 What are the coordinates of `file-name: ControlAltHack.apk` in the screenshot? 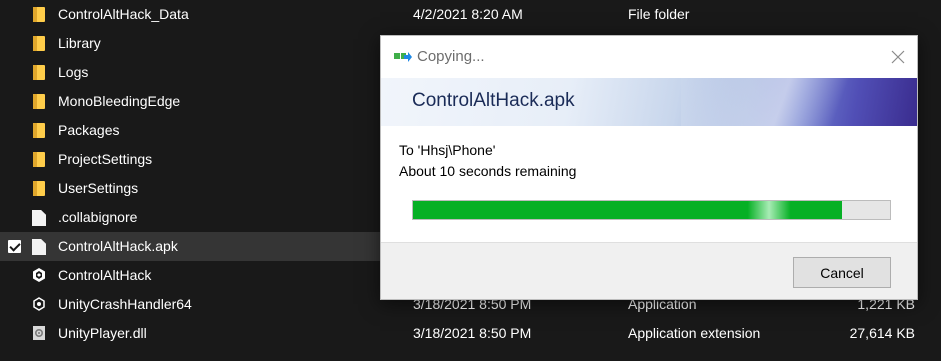 It's located at (118, 246).